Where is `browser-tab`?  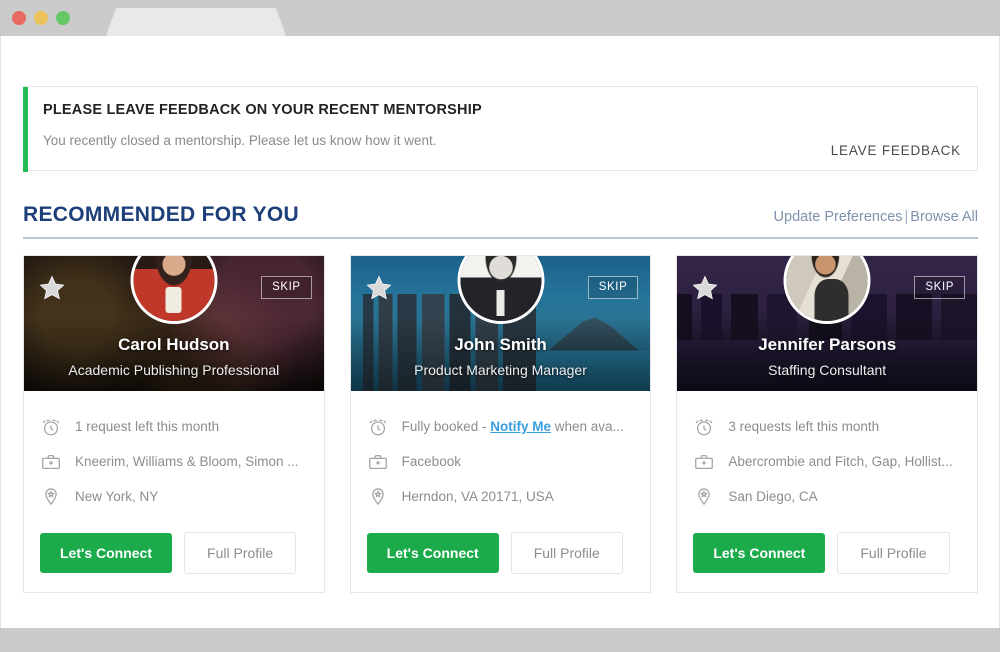 browser-tab is located at coordinates (196, 22).